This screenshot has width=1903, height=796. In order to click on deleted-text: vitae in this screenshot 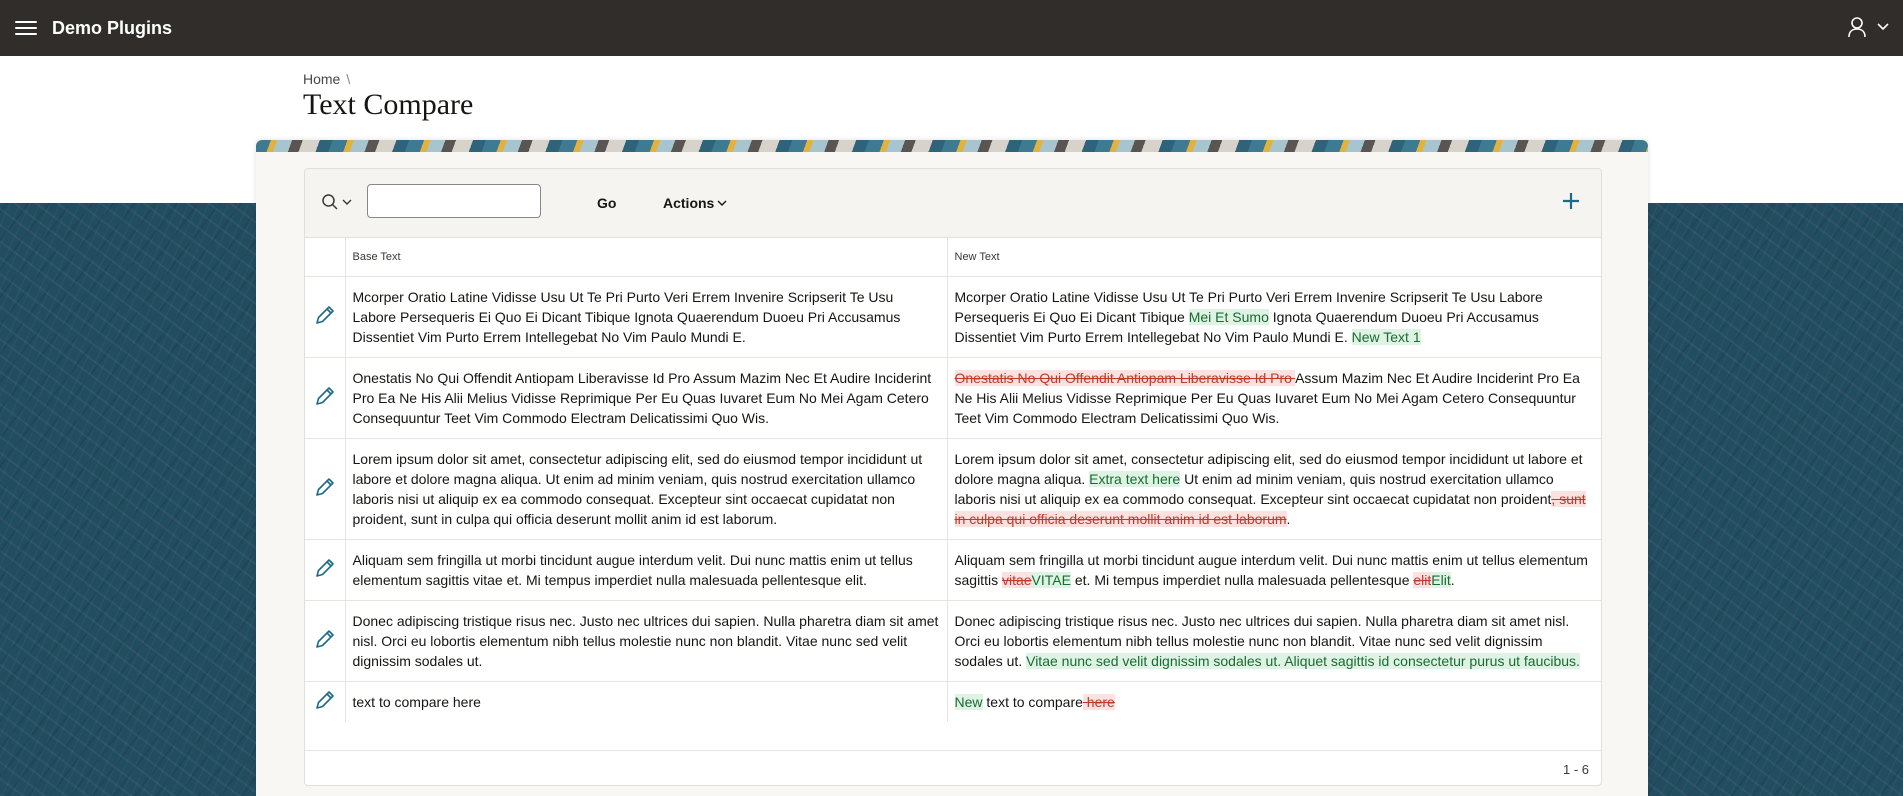, I will do `click(1016, 580)`.